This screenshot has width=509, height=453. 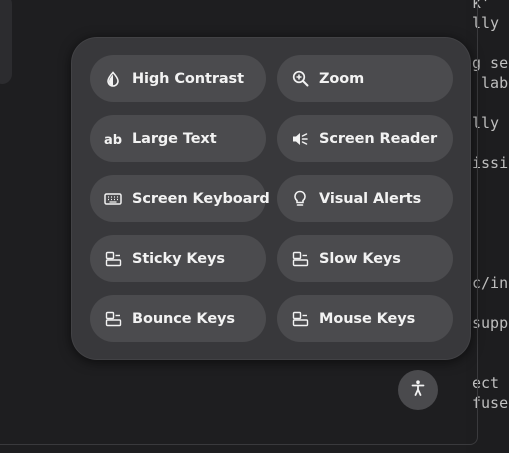 I want to click on tile-label: Bounce Keys, so click(x=183, y=318).